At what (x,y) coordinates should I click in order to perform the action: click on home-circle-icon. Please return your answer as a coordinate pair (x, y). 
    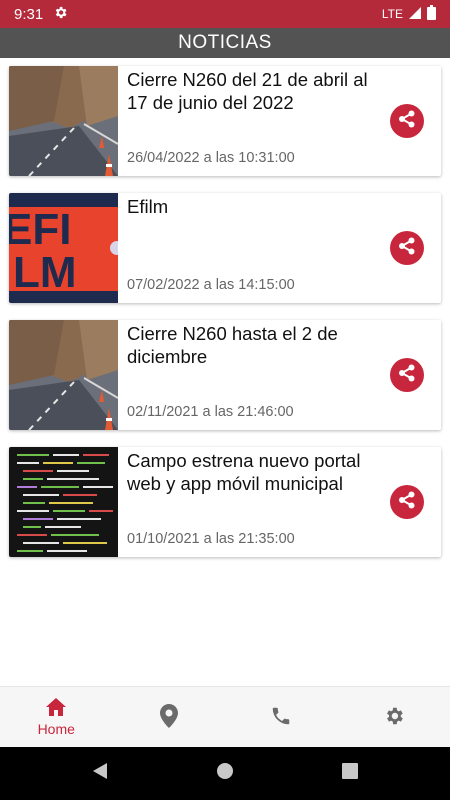
    Looking at the image, I should click on (225, 773).